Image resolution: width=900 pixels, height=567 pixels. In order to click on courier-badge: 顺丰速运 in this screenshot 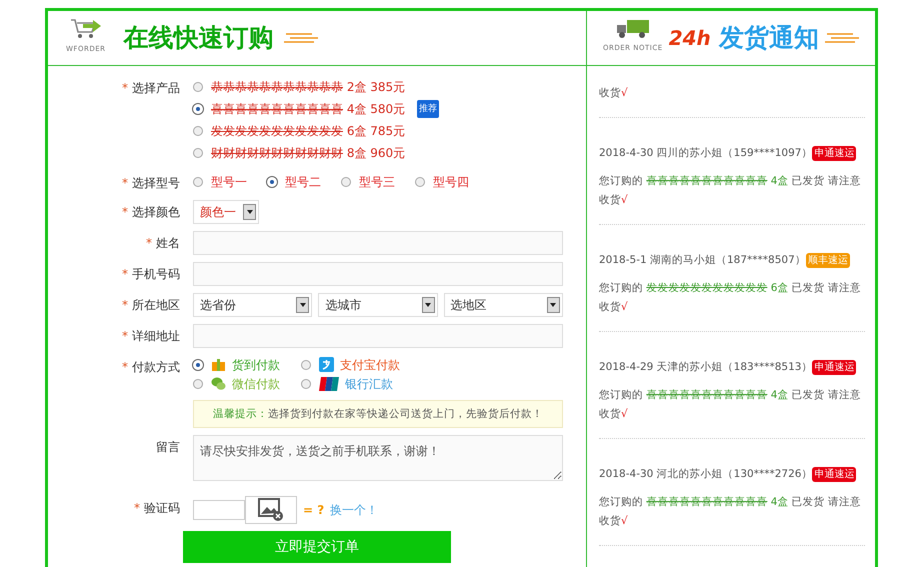, I will do `click(828, 260)`.